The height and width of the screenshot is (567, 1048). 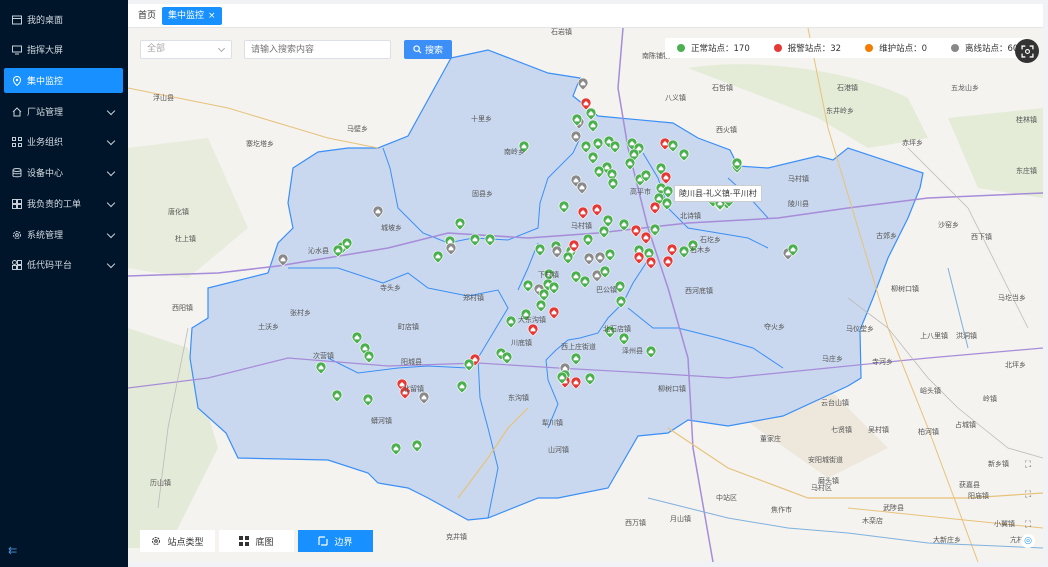 I want to click on place-label: 町店镇, so click(x=408, y=326).